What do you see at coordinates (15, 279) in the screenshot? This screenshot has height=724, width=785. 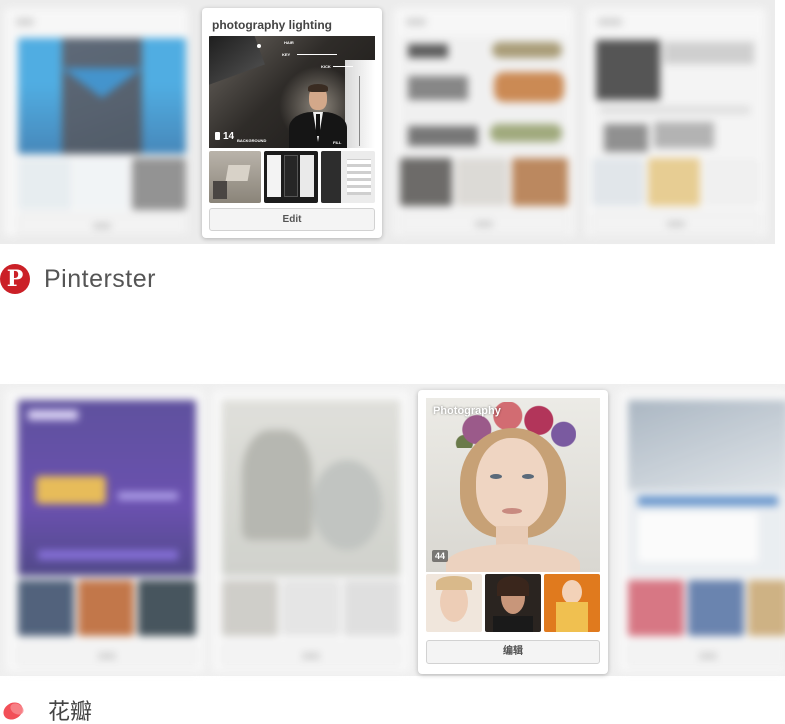 I see `pinterest-logo-icon: P` at bounding box center [15, 279].